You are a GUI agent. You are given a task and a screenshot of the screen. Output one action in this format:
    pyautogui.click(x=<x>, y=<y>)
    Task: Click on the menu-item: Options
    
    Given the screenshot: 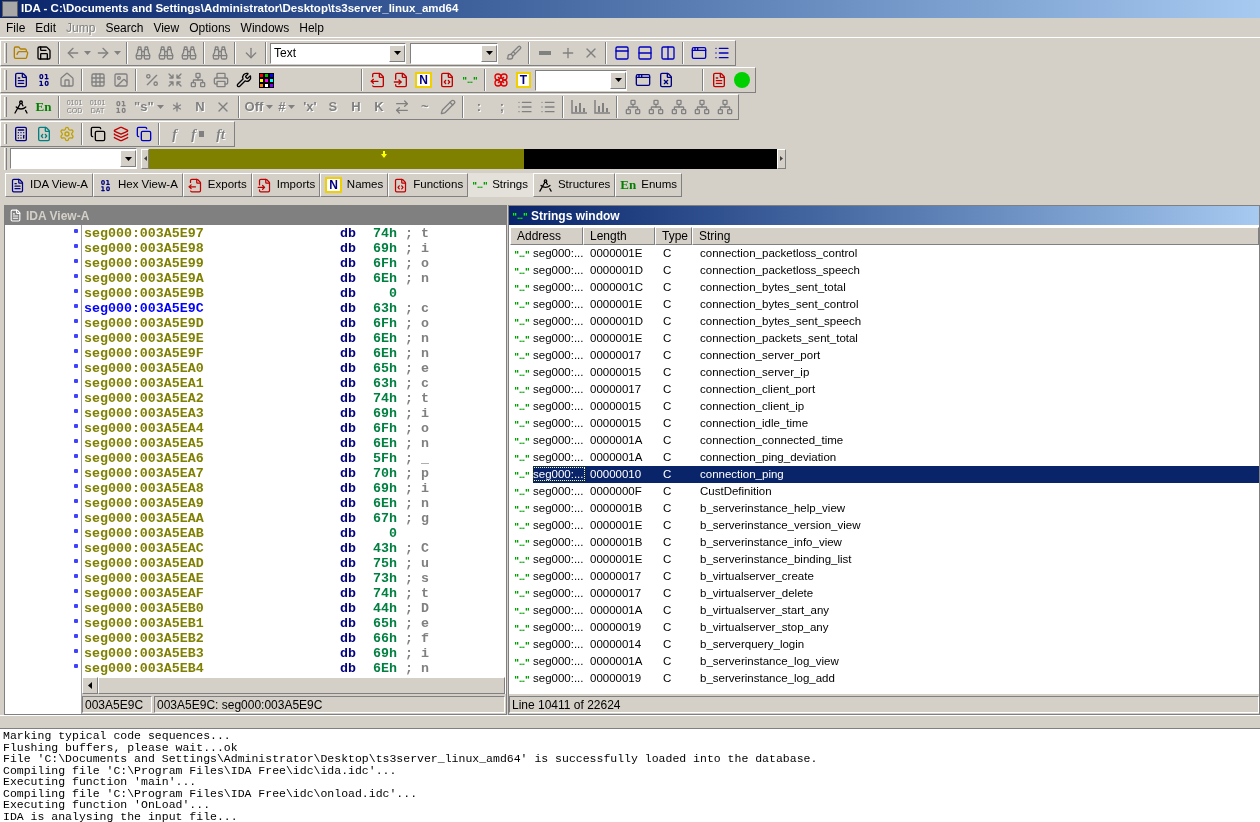 What is the action you would take?
    pyautogui.click(x=210, y=27)
    